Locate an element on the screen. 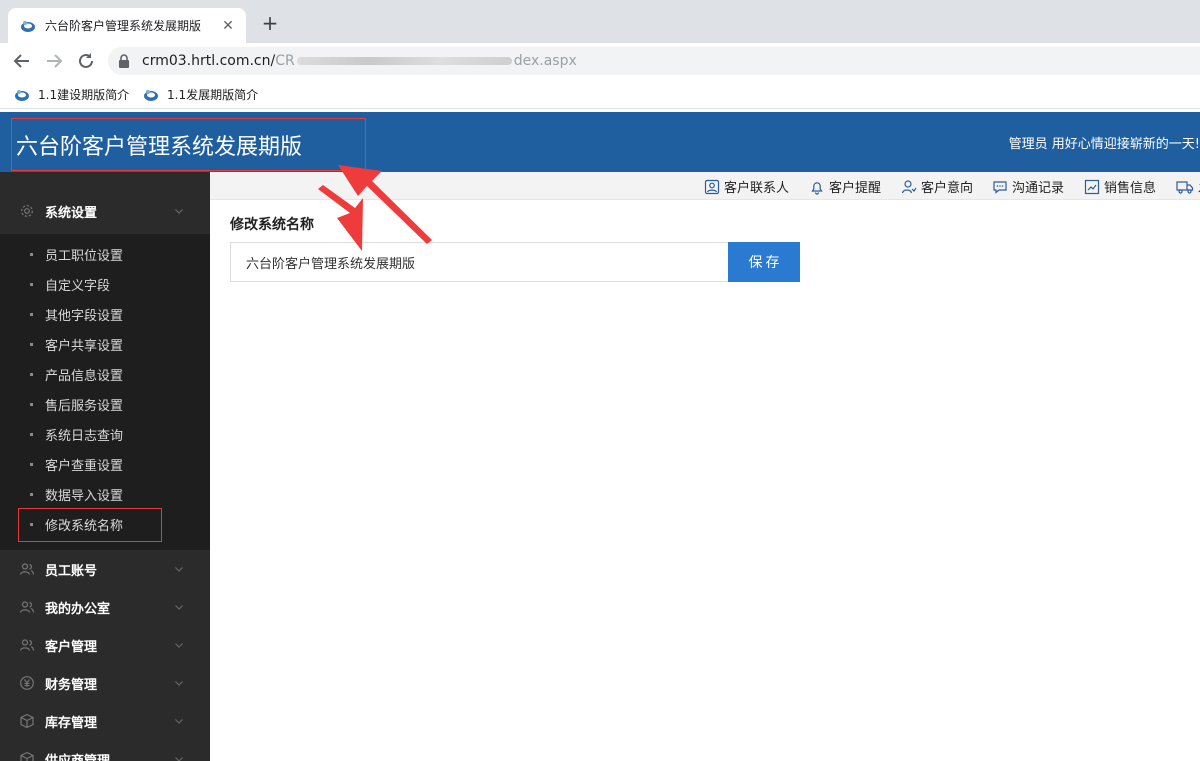 Image resolution: width=1200 pixels, height=761 pixels. url-faded: CR is located at coordinates (285, 61).